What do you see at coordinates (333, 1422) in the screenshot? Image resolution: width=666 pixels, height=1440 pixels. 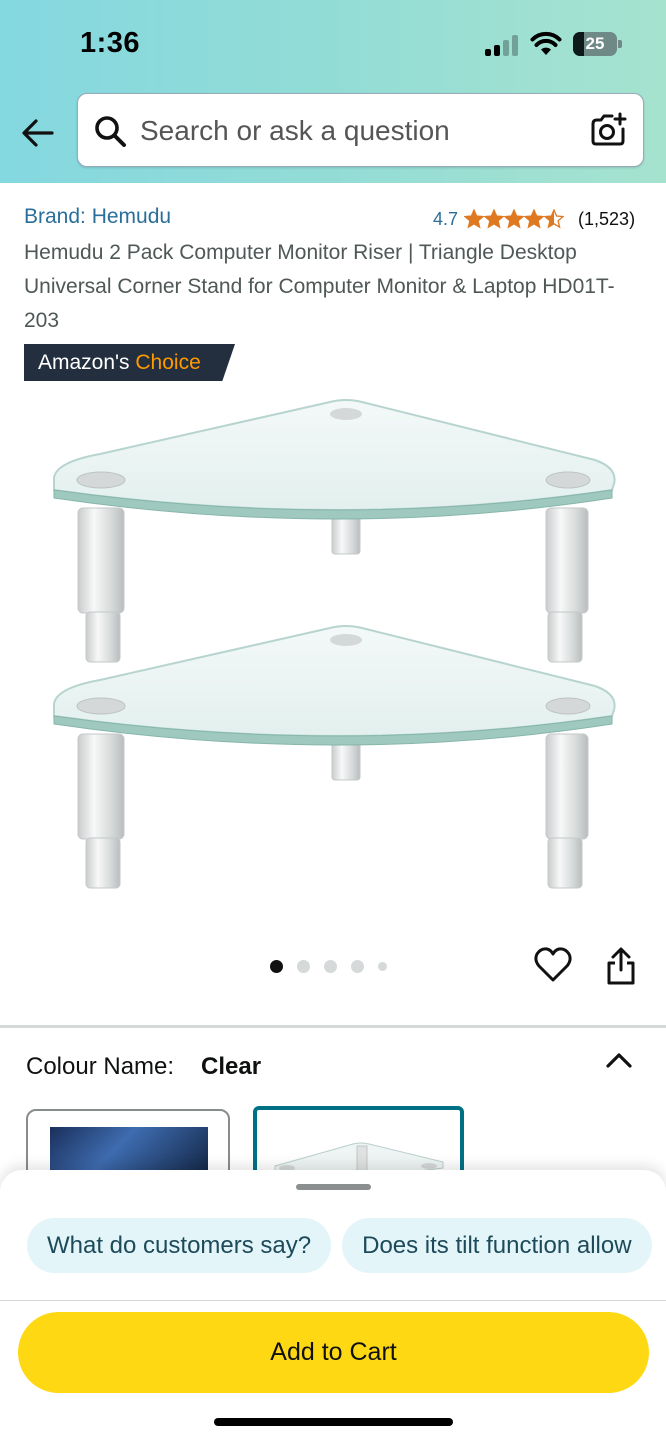 I see `home-indicator` at bounding box center [333, 1422].